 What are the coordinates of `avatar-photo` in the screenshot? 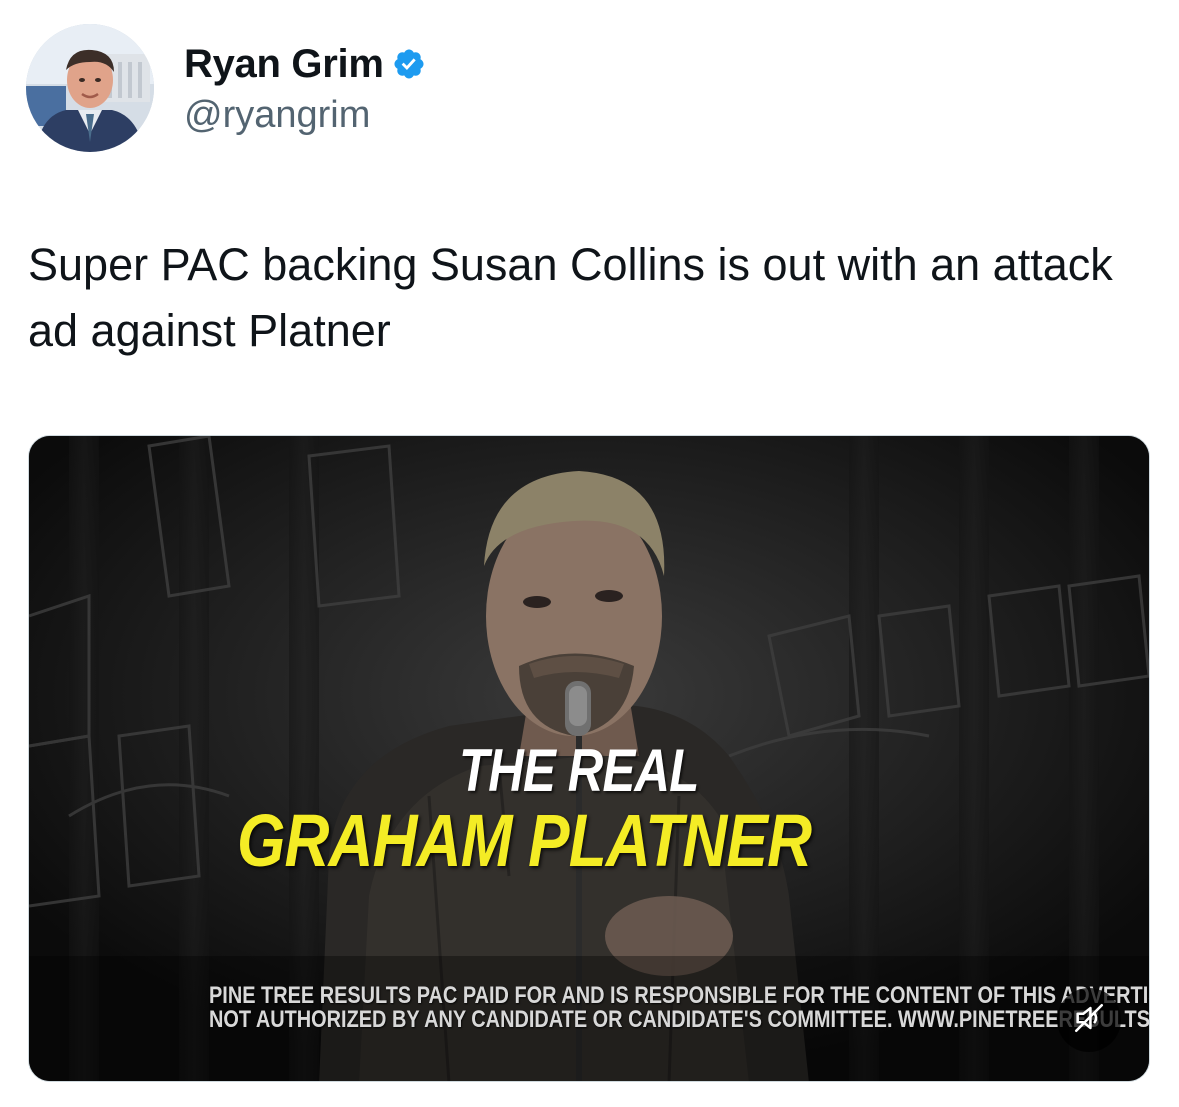 It's located at (90, 88).